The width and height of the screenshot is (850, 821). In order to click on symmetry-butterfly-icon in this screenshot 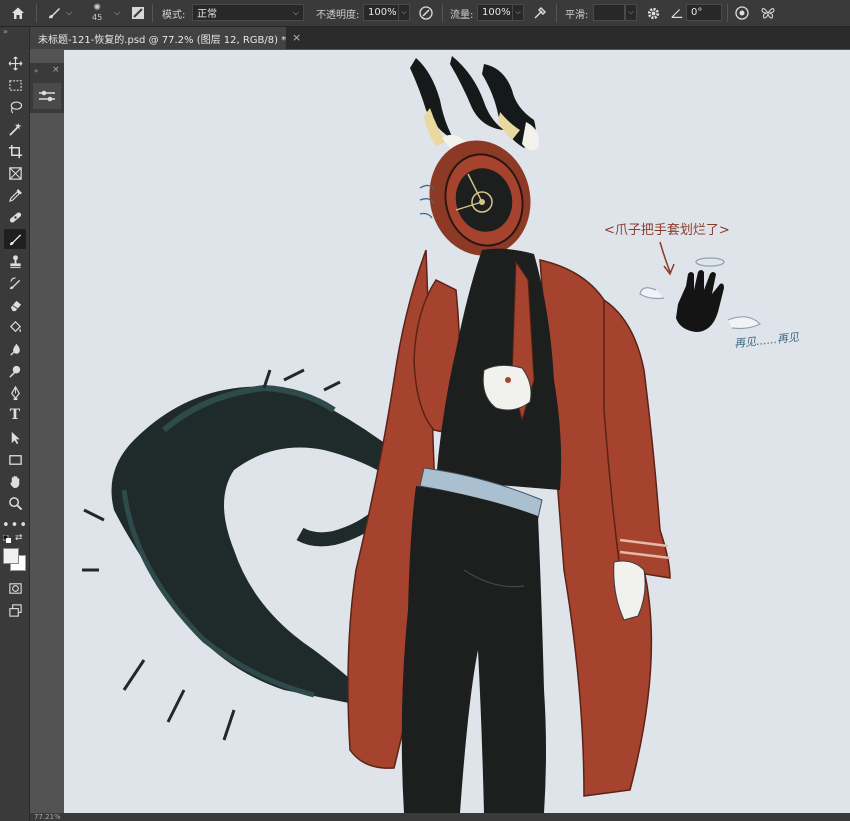, I will do `click(768, 13)`.